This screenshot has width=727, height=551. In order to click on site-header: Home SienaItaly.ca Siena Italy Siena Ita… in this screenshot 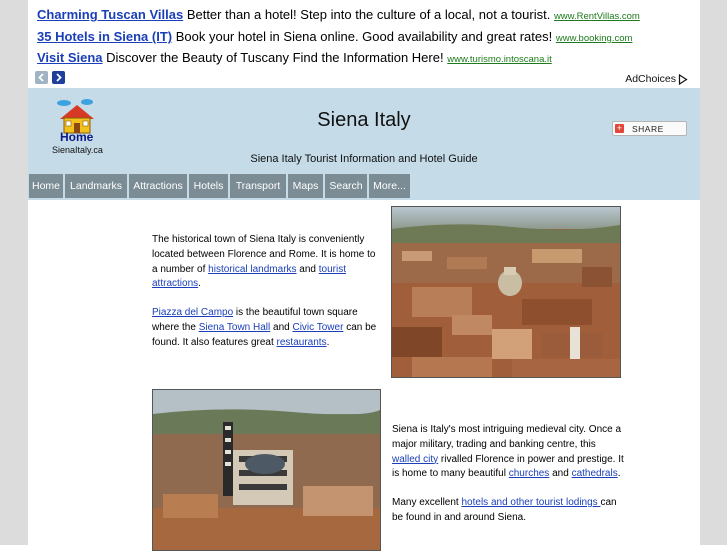, I will do `click(364, 130)`.